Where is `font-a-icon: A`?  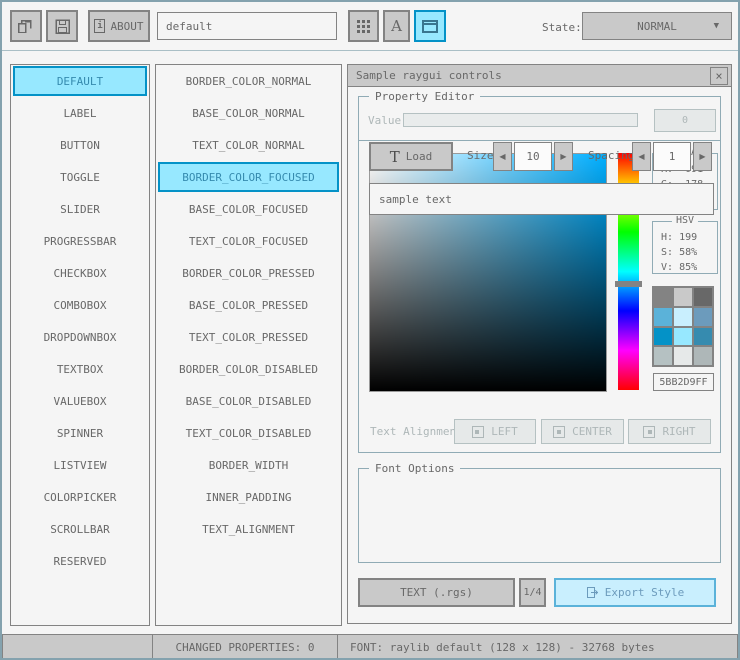 font-a-icon: A is located at coordinates (396, 26).